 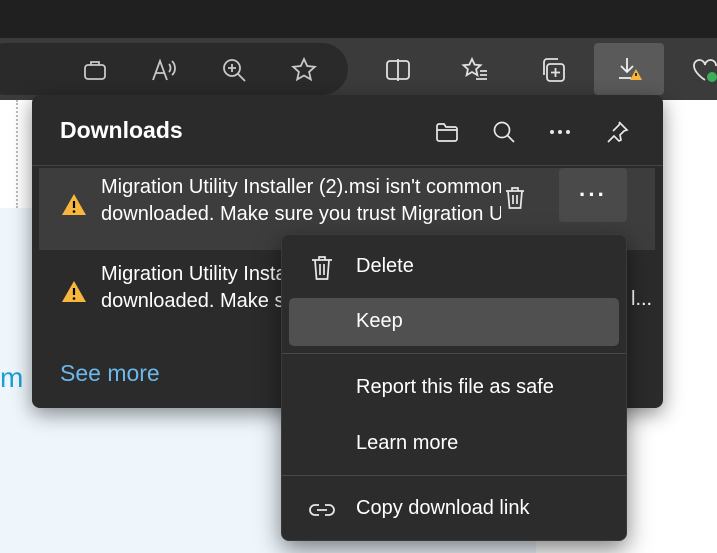 What do you see at coordinates (304, 70) in the screenshot?
I see `favorite-star-icon` at bounding box center [304, 70].